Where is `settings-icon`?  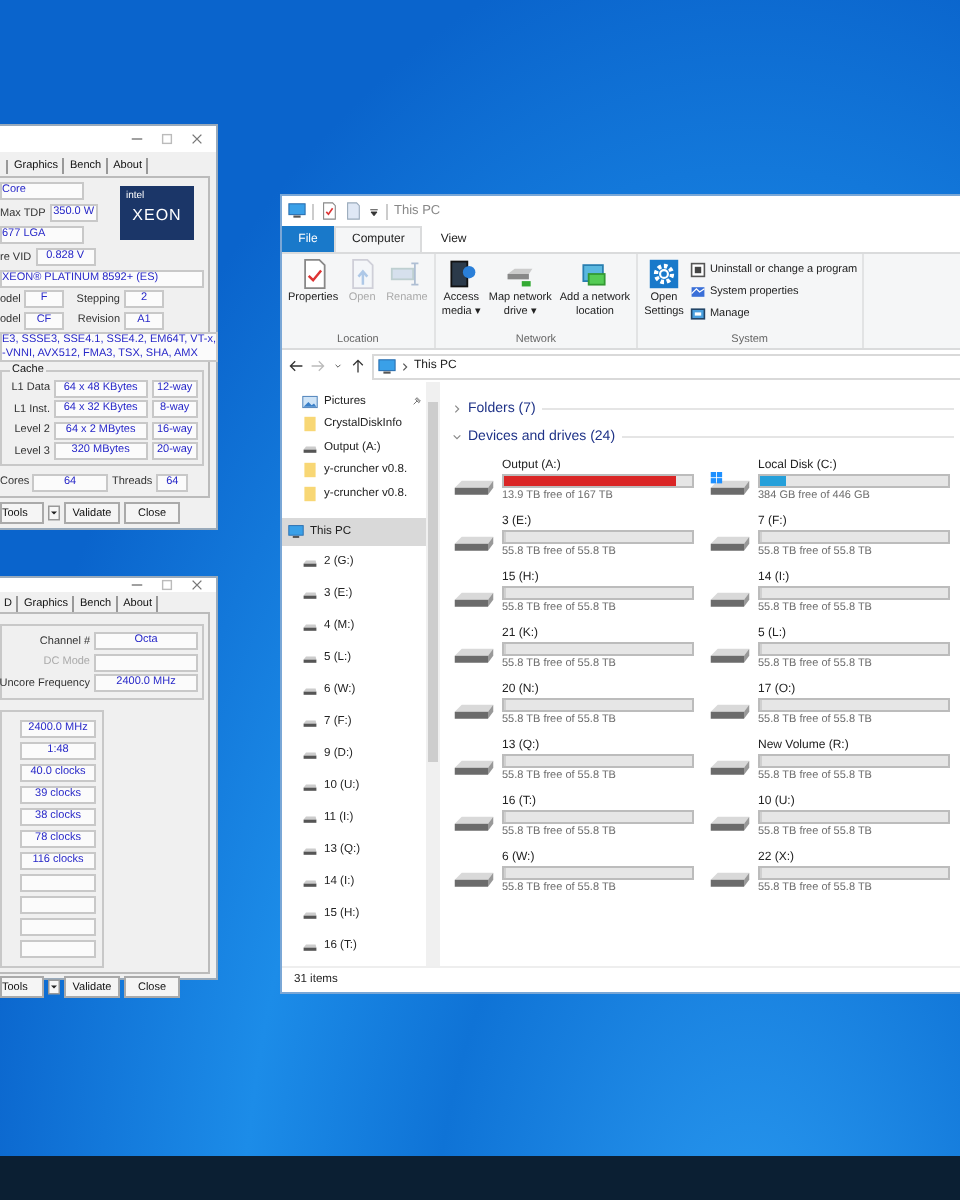 settings-icon is located at coordinates (664, 274).